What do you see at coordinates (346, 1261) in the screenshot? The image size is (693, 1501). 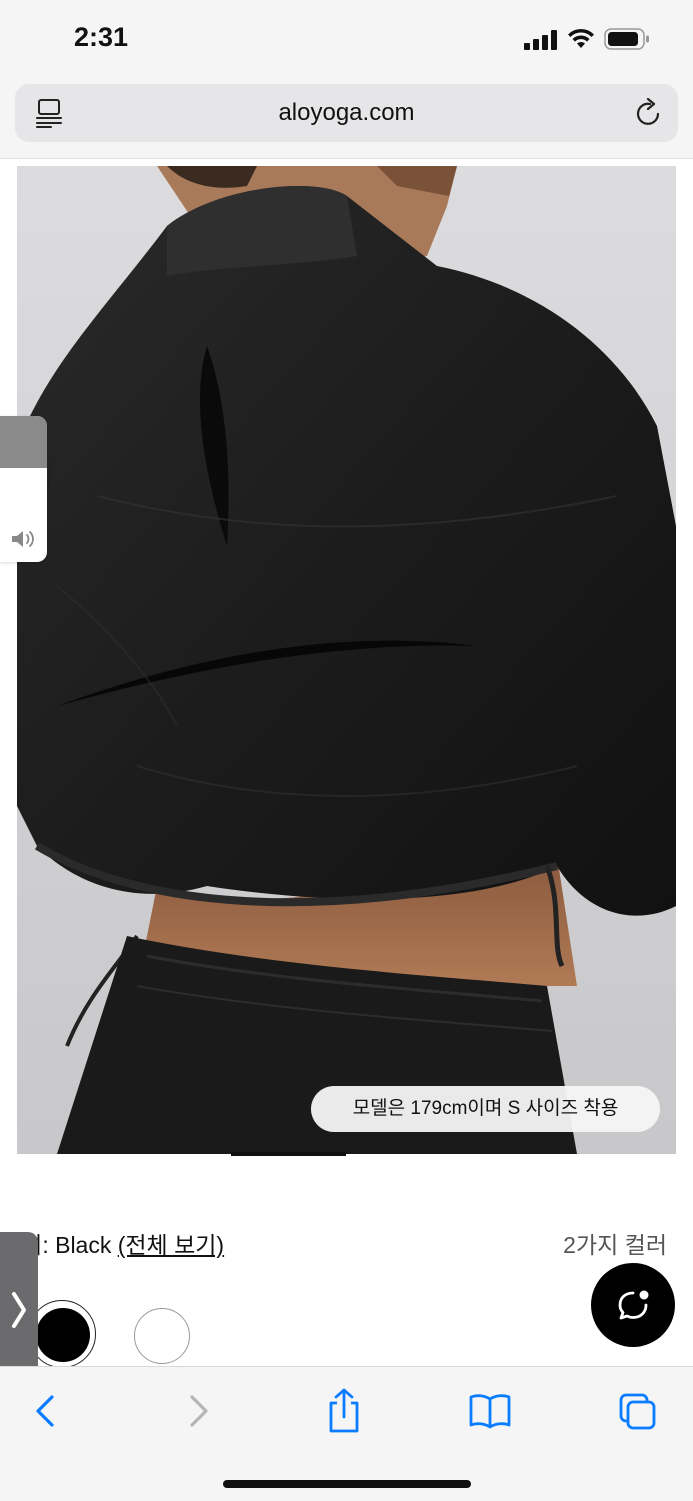 I see `product-info: 코어: Black (전체 보기) 2가지 컬러` at bounding box center [346, 1261].